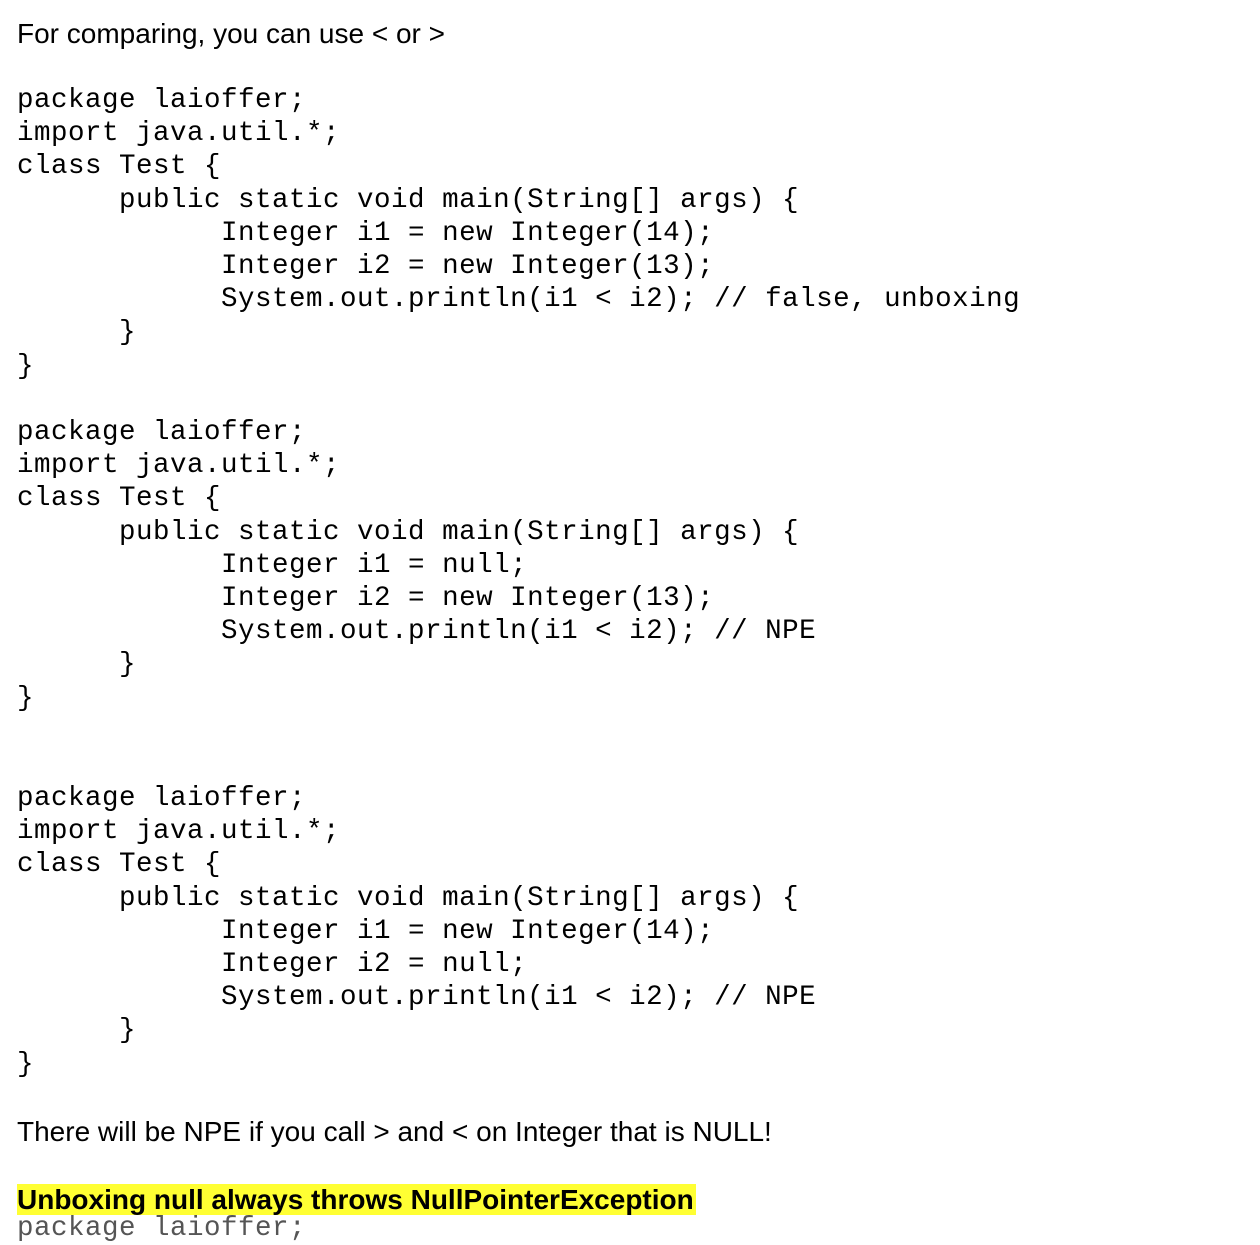 This screenshot has height=1245, width=1260. I want to click on code-line: Integer i1 = null;, so click(272, 565).